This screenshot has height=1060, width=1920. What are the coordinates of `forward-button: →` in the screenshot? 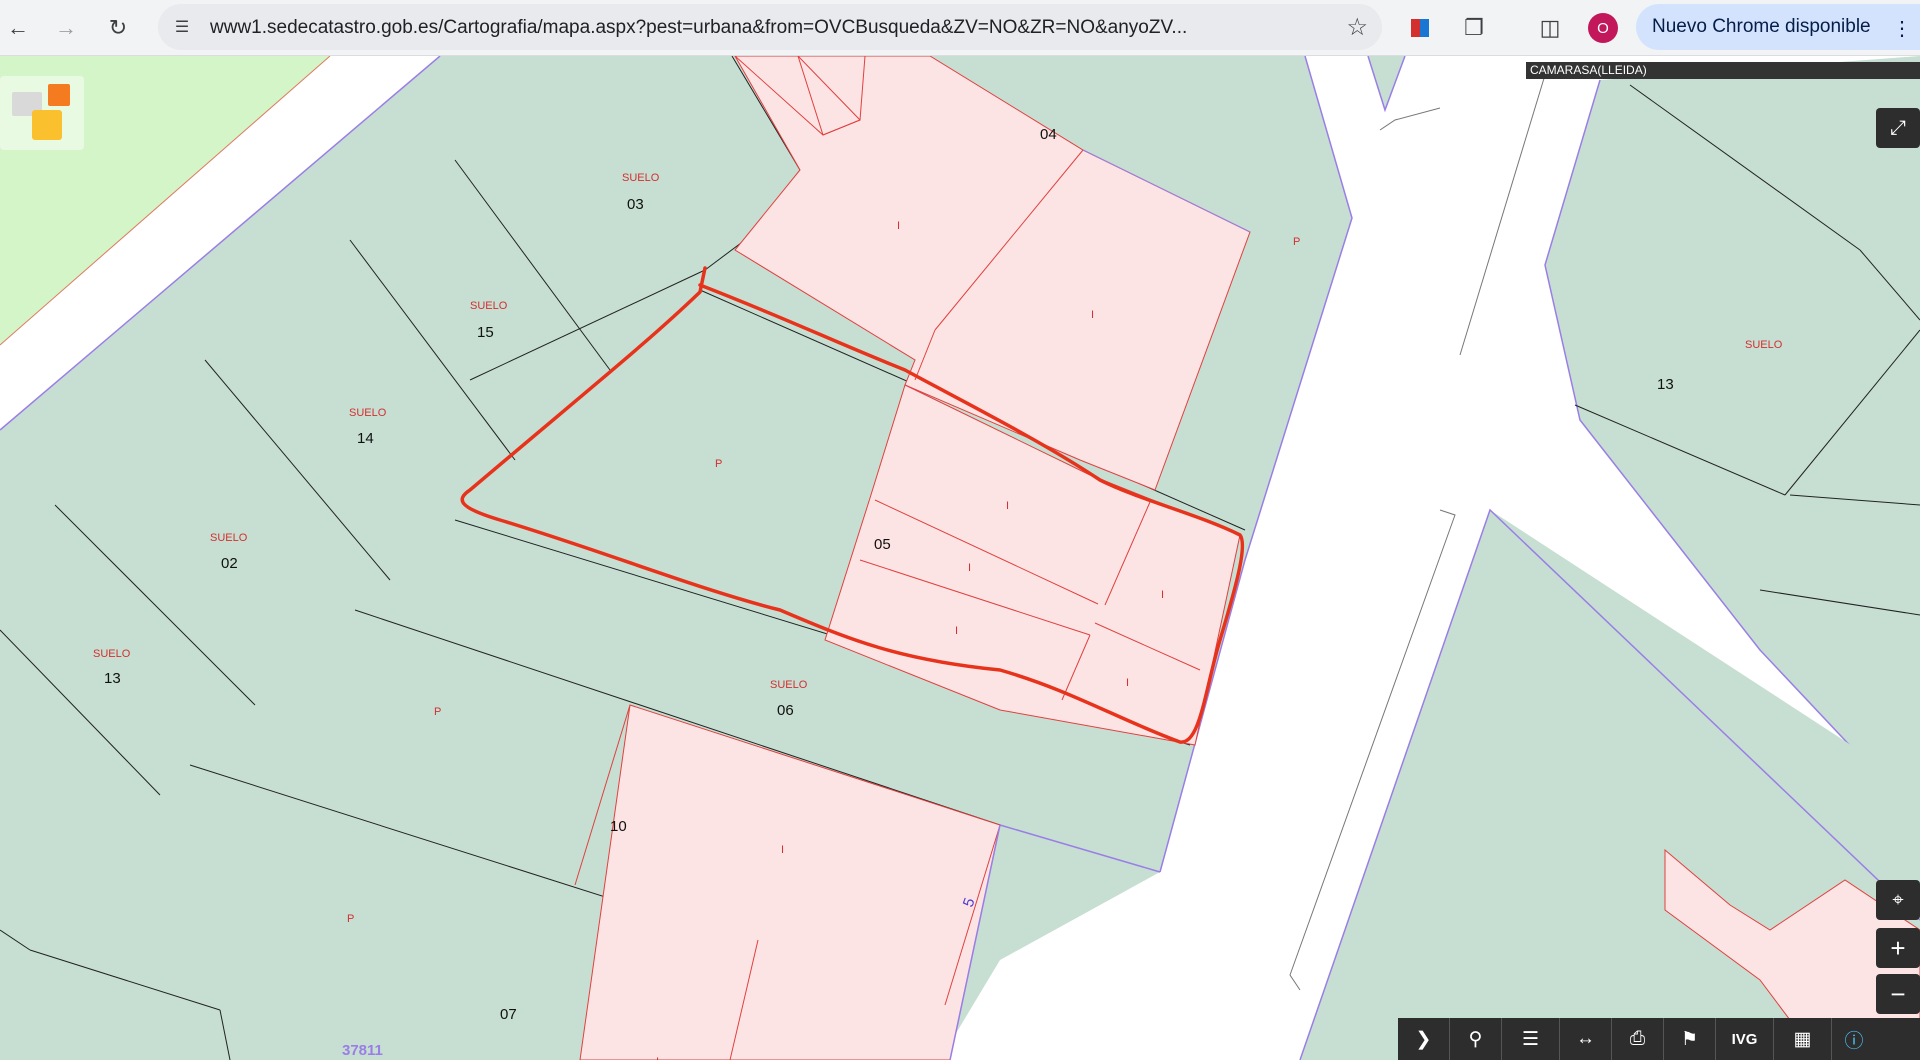 It's located at (66, 28).